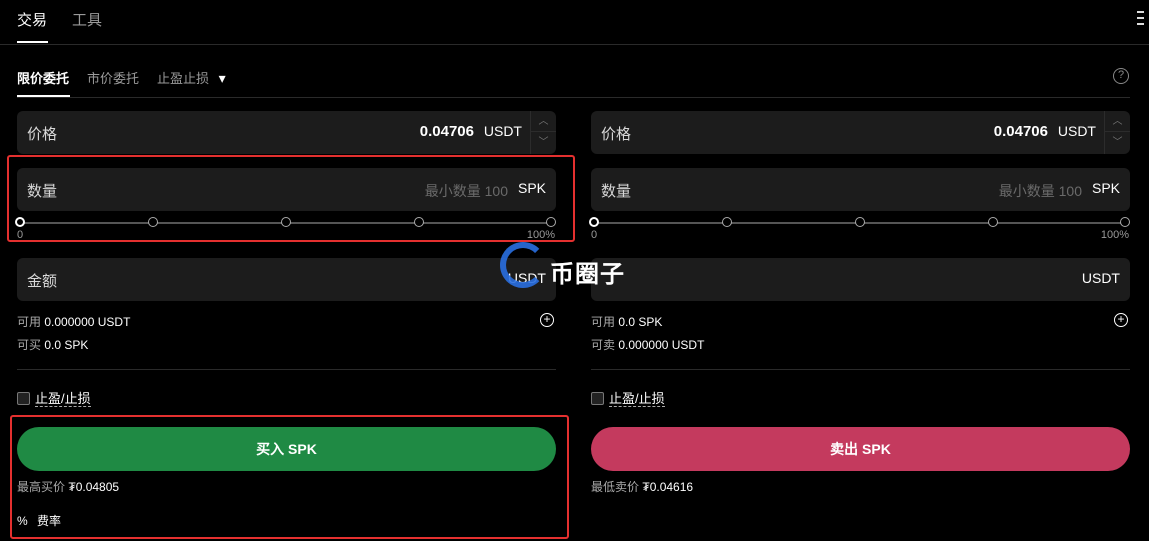 Image resolution: width=1149 pixels, height=541 pixels. What do you see at coordinates (594, 222) in the screenshot?
I see `slider-handle` at bounding box center [594, 222].